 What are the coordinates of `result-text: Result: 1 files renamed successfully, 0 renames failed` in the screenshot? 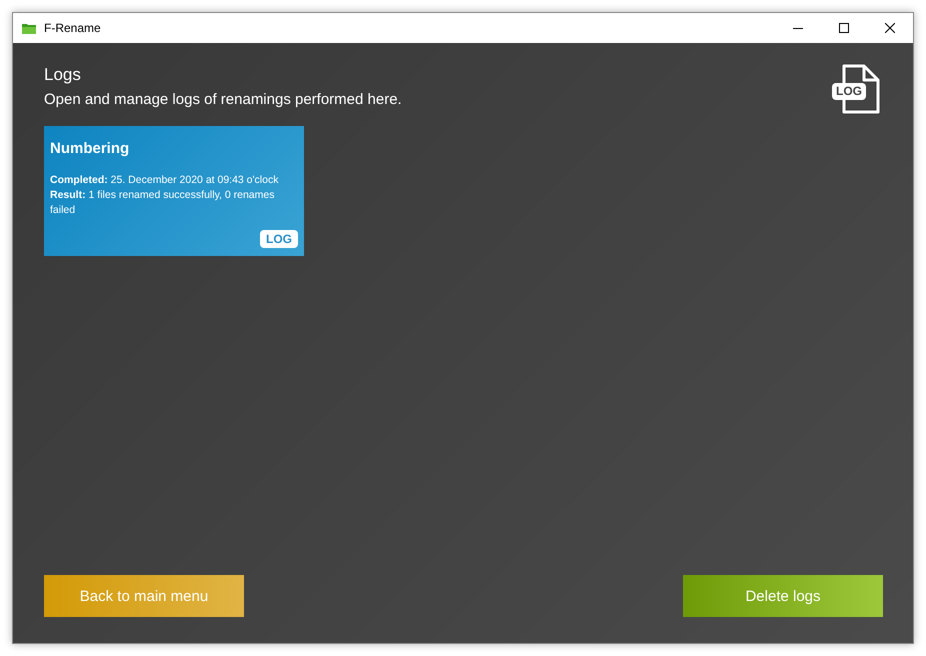 It's located at (163, 203).